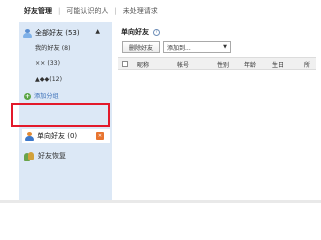 This screenshot has width=321, height=240. Describe the element at coordinates (250, 64) in the screenshot. I see `column-header-age: 年龄` at that location.